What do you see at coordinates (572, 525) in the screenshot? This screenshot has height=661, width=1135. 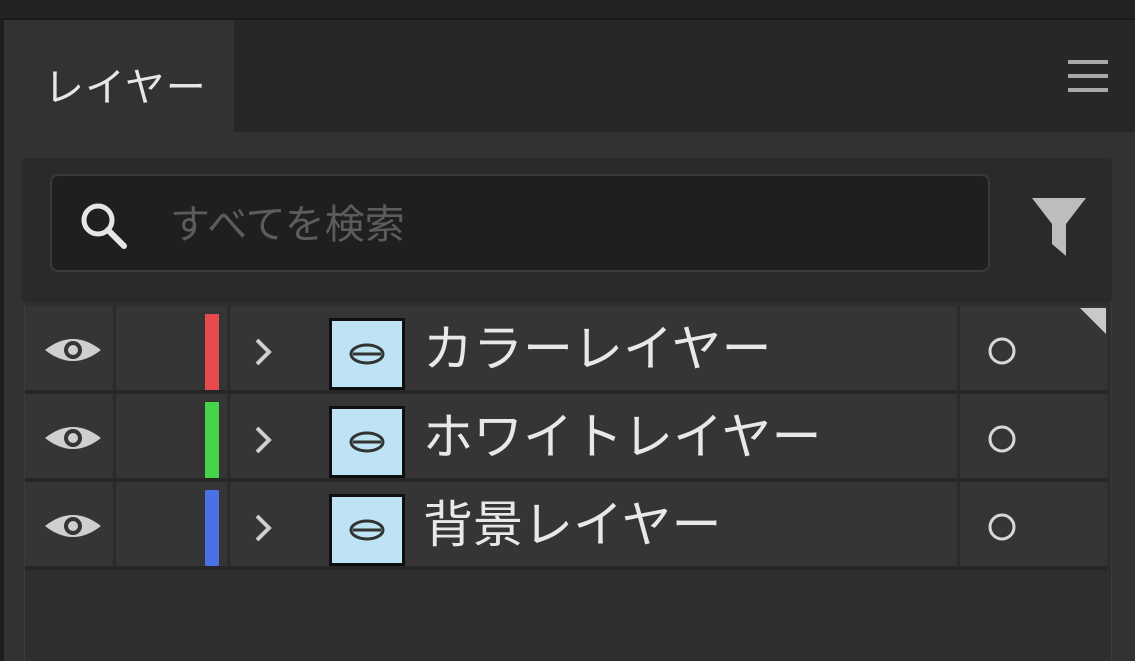 I see `layer-name: 背景レイヤー` at bounding box center [572, 525].